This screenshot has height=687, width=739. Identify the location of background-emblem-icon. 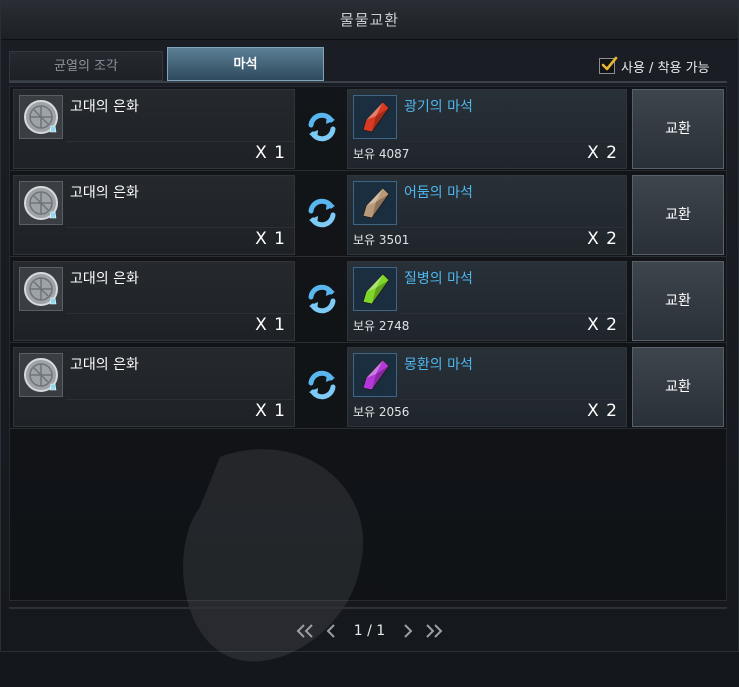
(273, 555).